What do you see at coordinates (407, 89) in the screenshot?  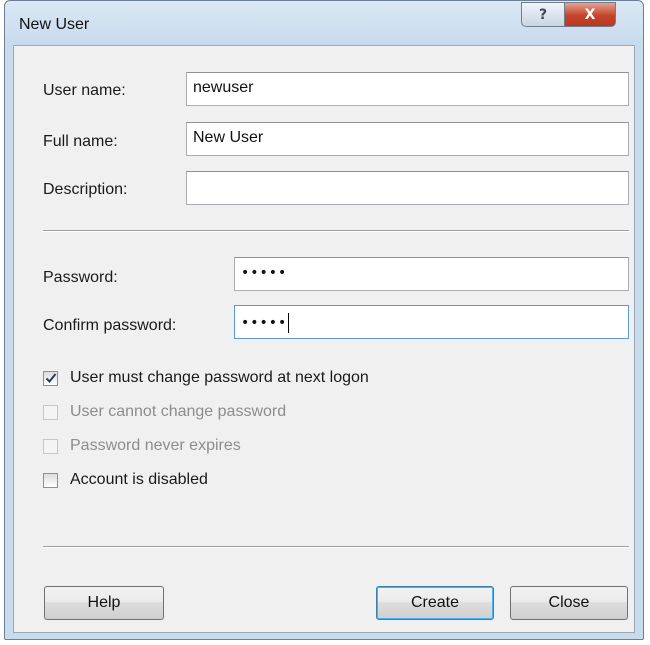 I see `username-field: newuser` at bounding box center [407, 89].